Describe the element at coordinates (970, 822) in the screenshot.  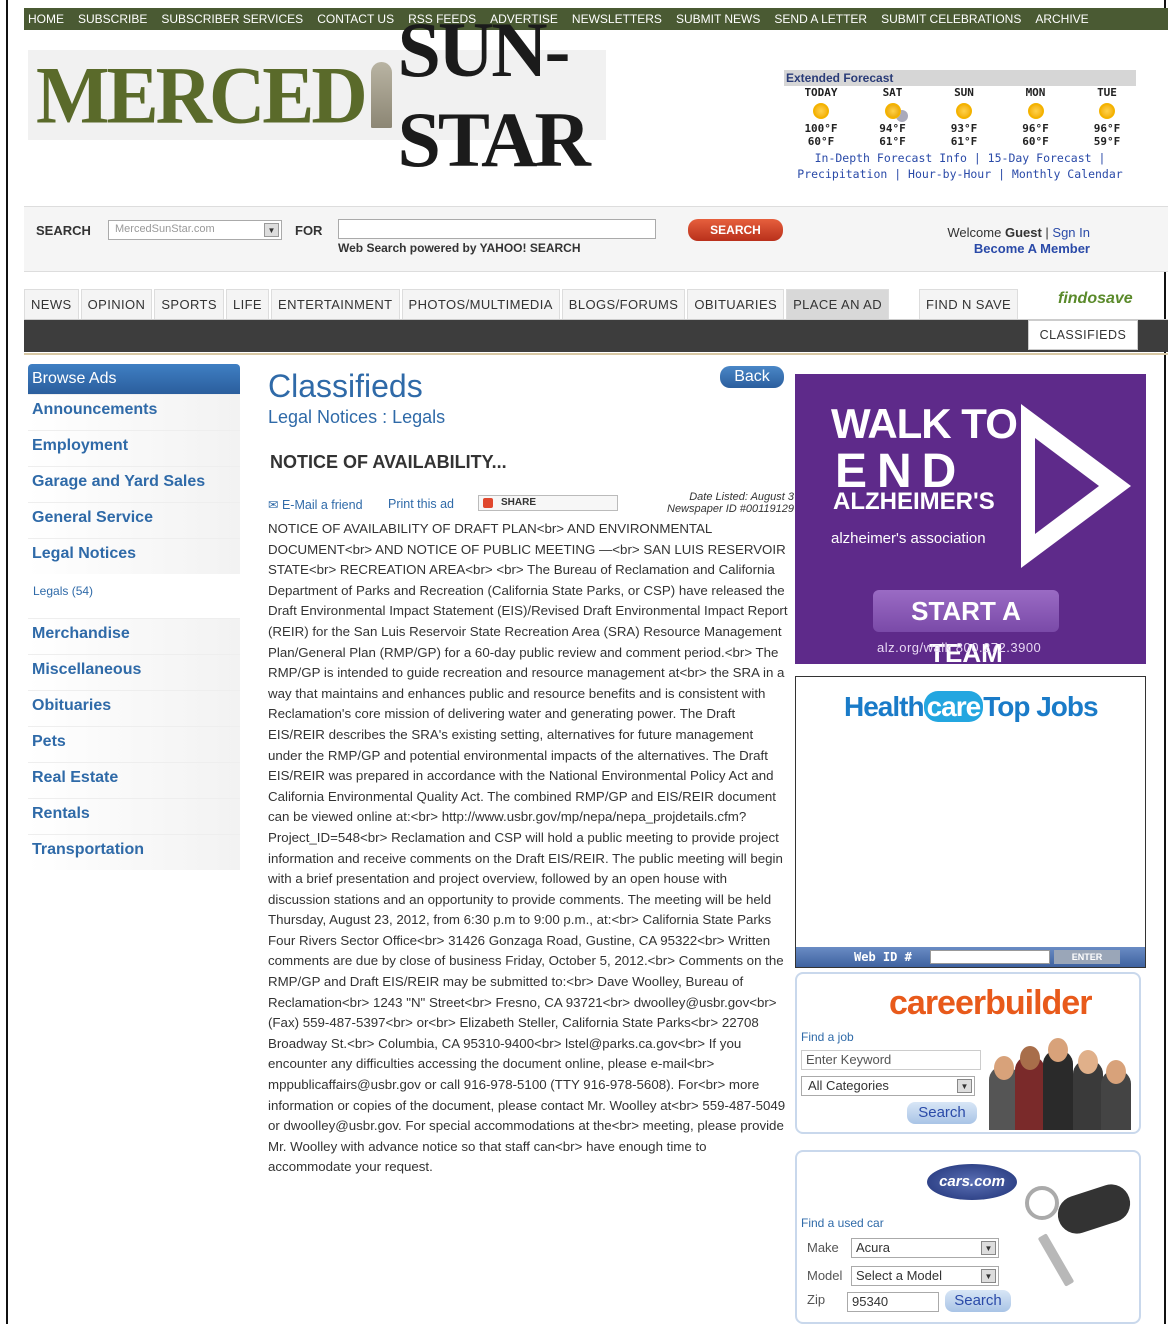
I see `healthcare-jobs-ad: Health care Top Jobs Web ID # ENTER` at that location.